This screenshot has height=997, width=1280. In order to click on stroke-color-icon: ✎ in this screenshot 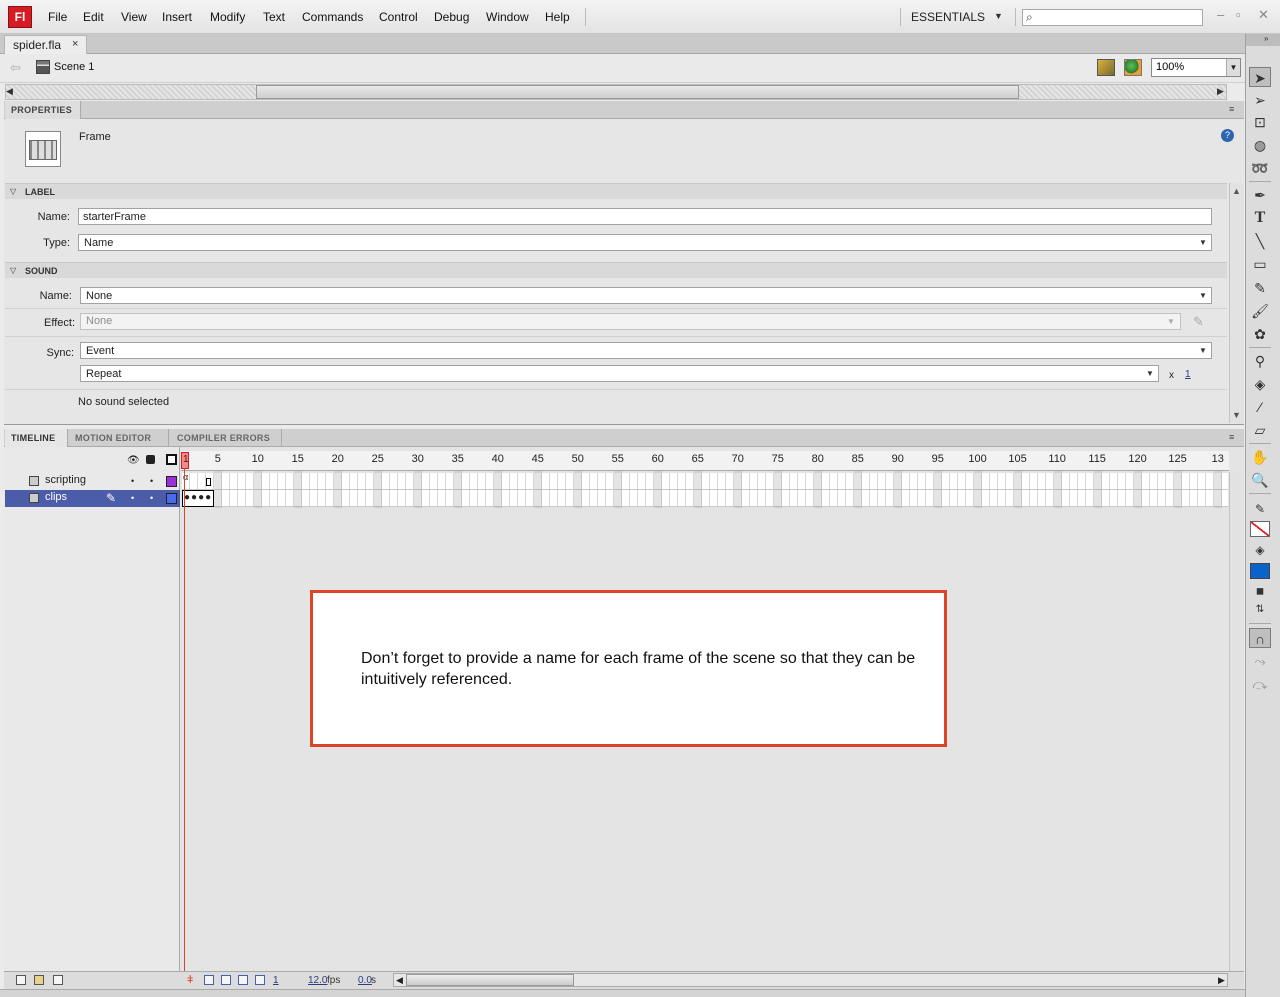, I will do `click(1260, 509)`.